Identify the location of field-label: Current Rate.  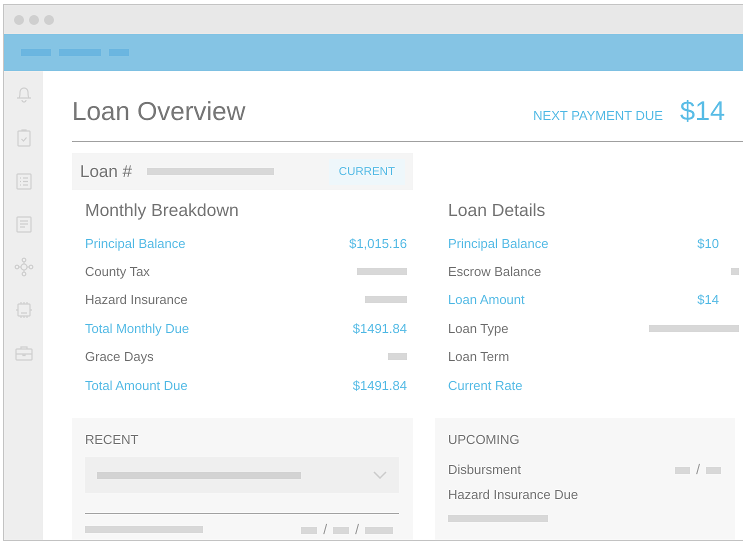
(485, 385).